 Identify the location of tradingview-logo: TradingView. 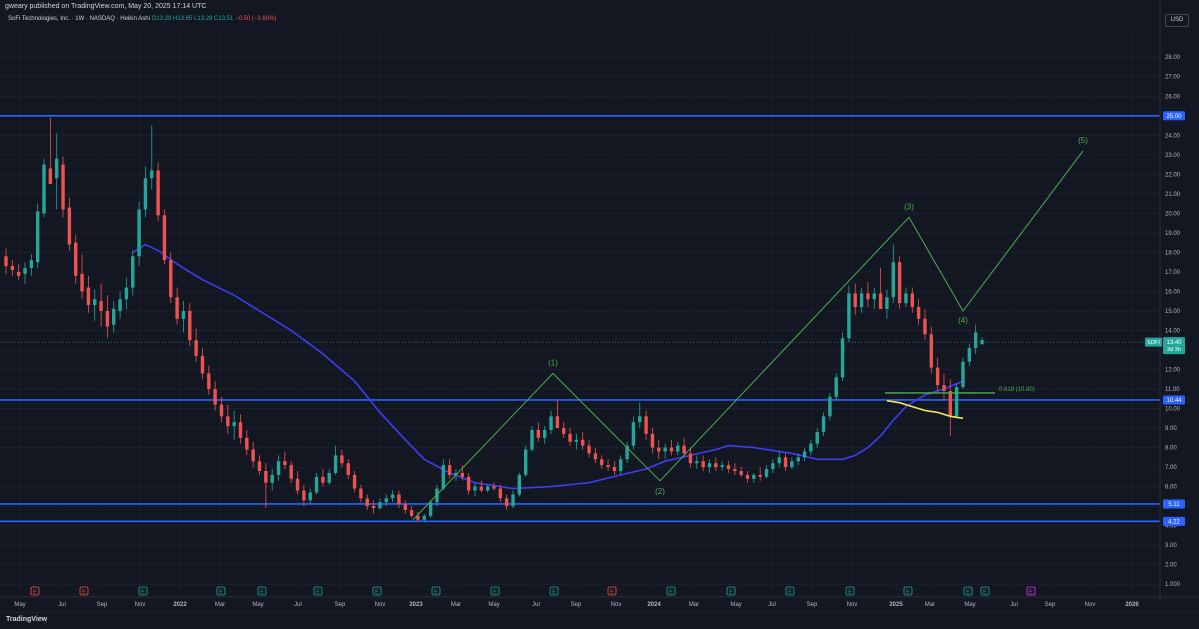
(26, 619).